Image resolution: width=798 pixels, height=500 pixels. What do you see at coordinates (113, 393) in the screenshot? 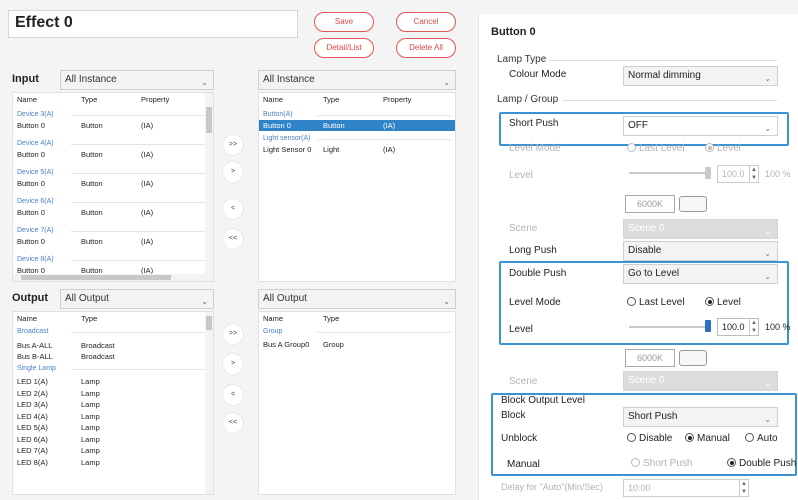
I see `list-item: LED 2(A) Lamp` at bounding box center [113, 393].